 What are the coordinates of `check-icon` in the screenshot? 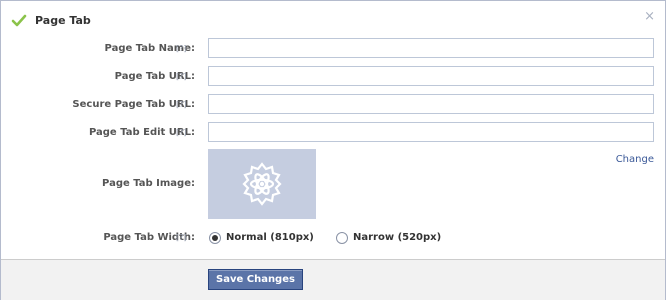 It's located at (19, 20).